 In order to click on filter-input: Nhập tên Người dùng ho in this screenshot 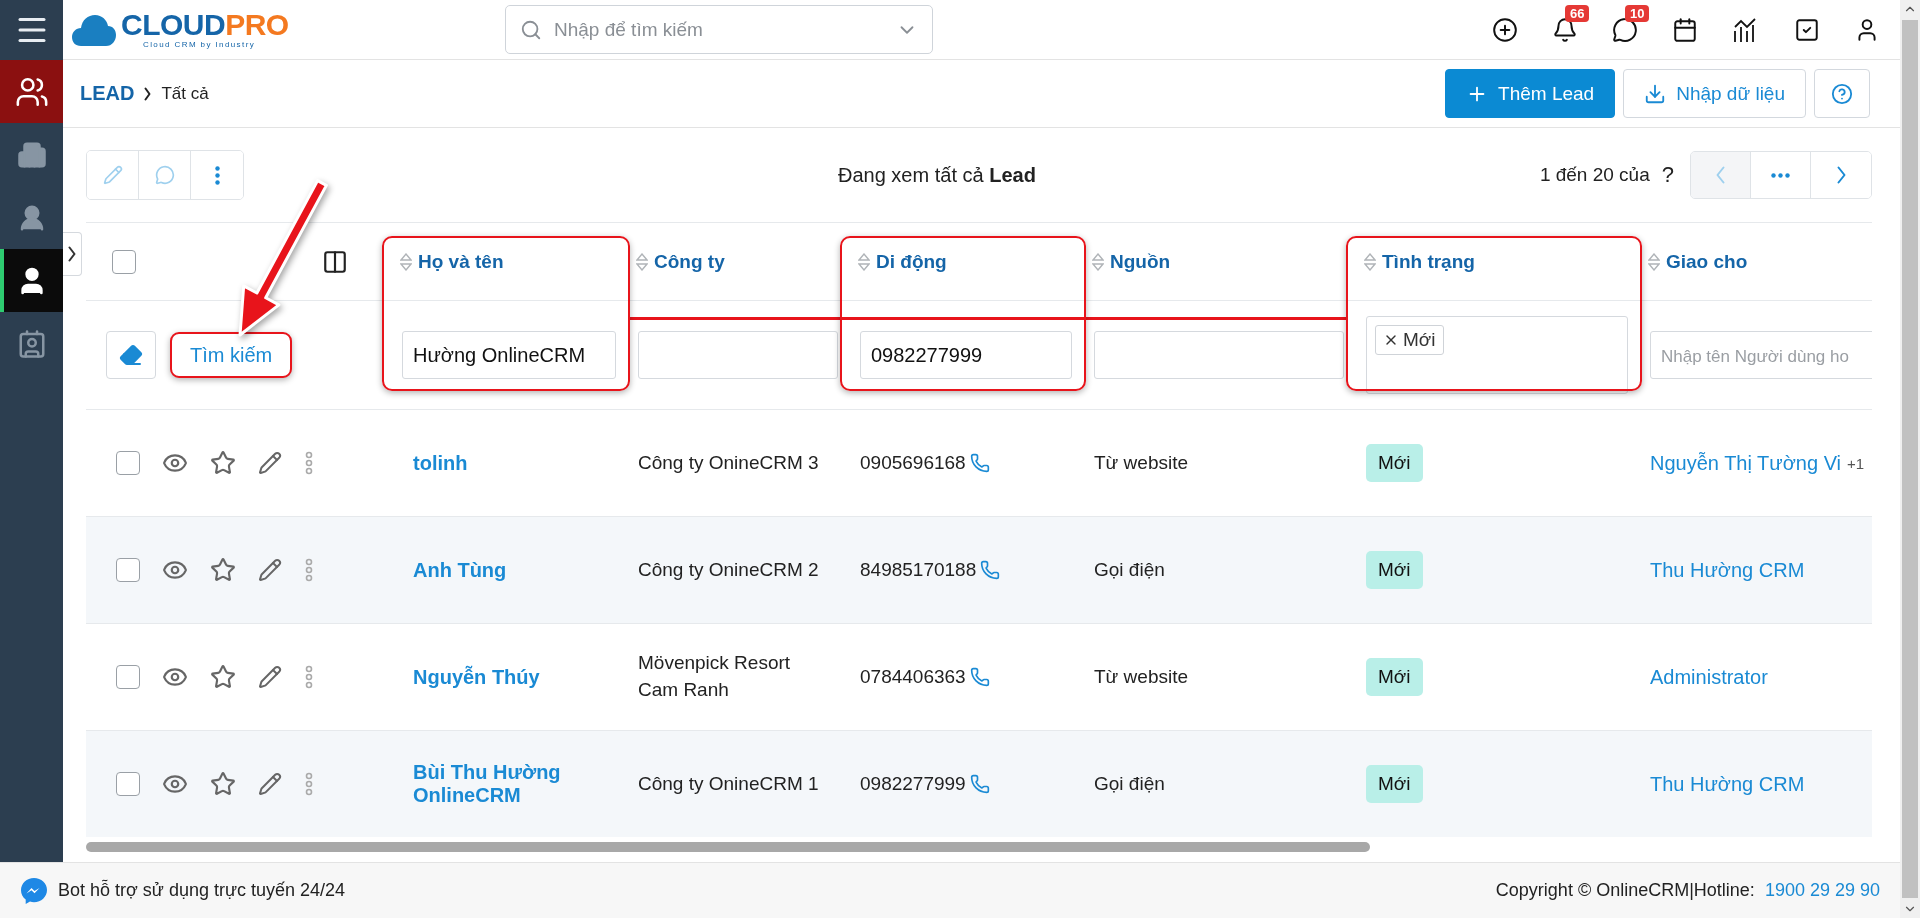, I will do `click(1761, 355)`.